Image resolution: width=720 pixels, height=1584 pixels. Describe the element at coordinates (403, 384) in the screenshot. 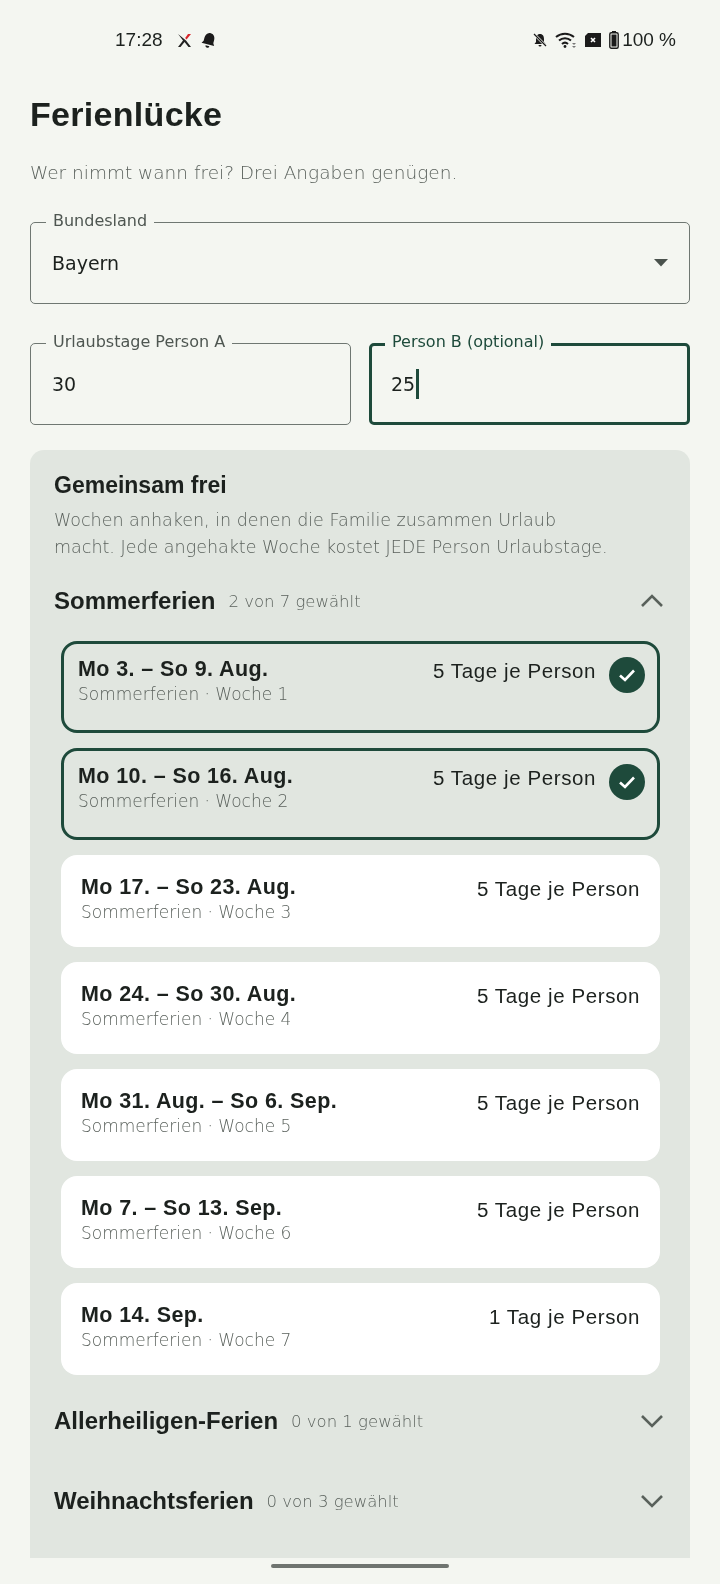

I see `field-value: 25` at that location.